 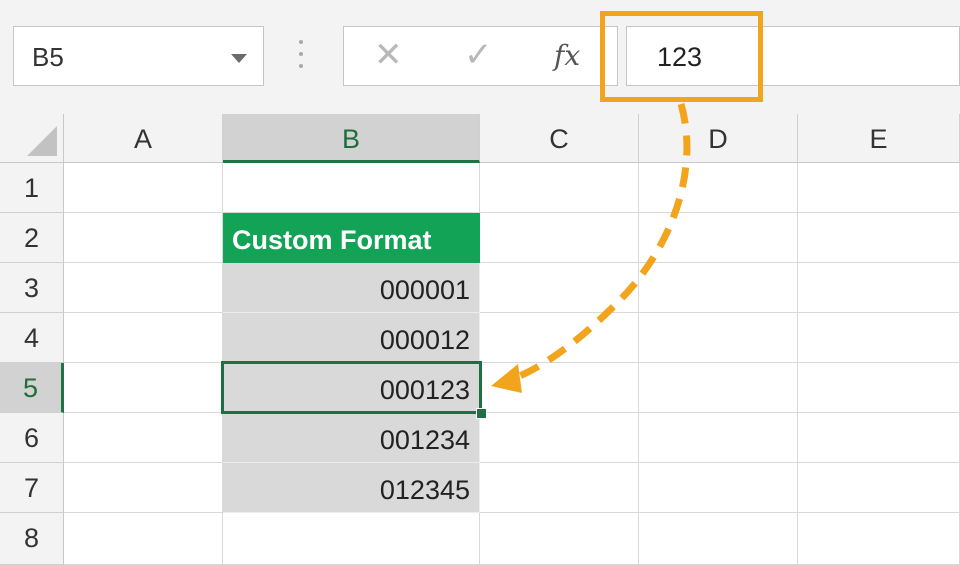 I want to click on cell-c5, so click(x=559, y=388).